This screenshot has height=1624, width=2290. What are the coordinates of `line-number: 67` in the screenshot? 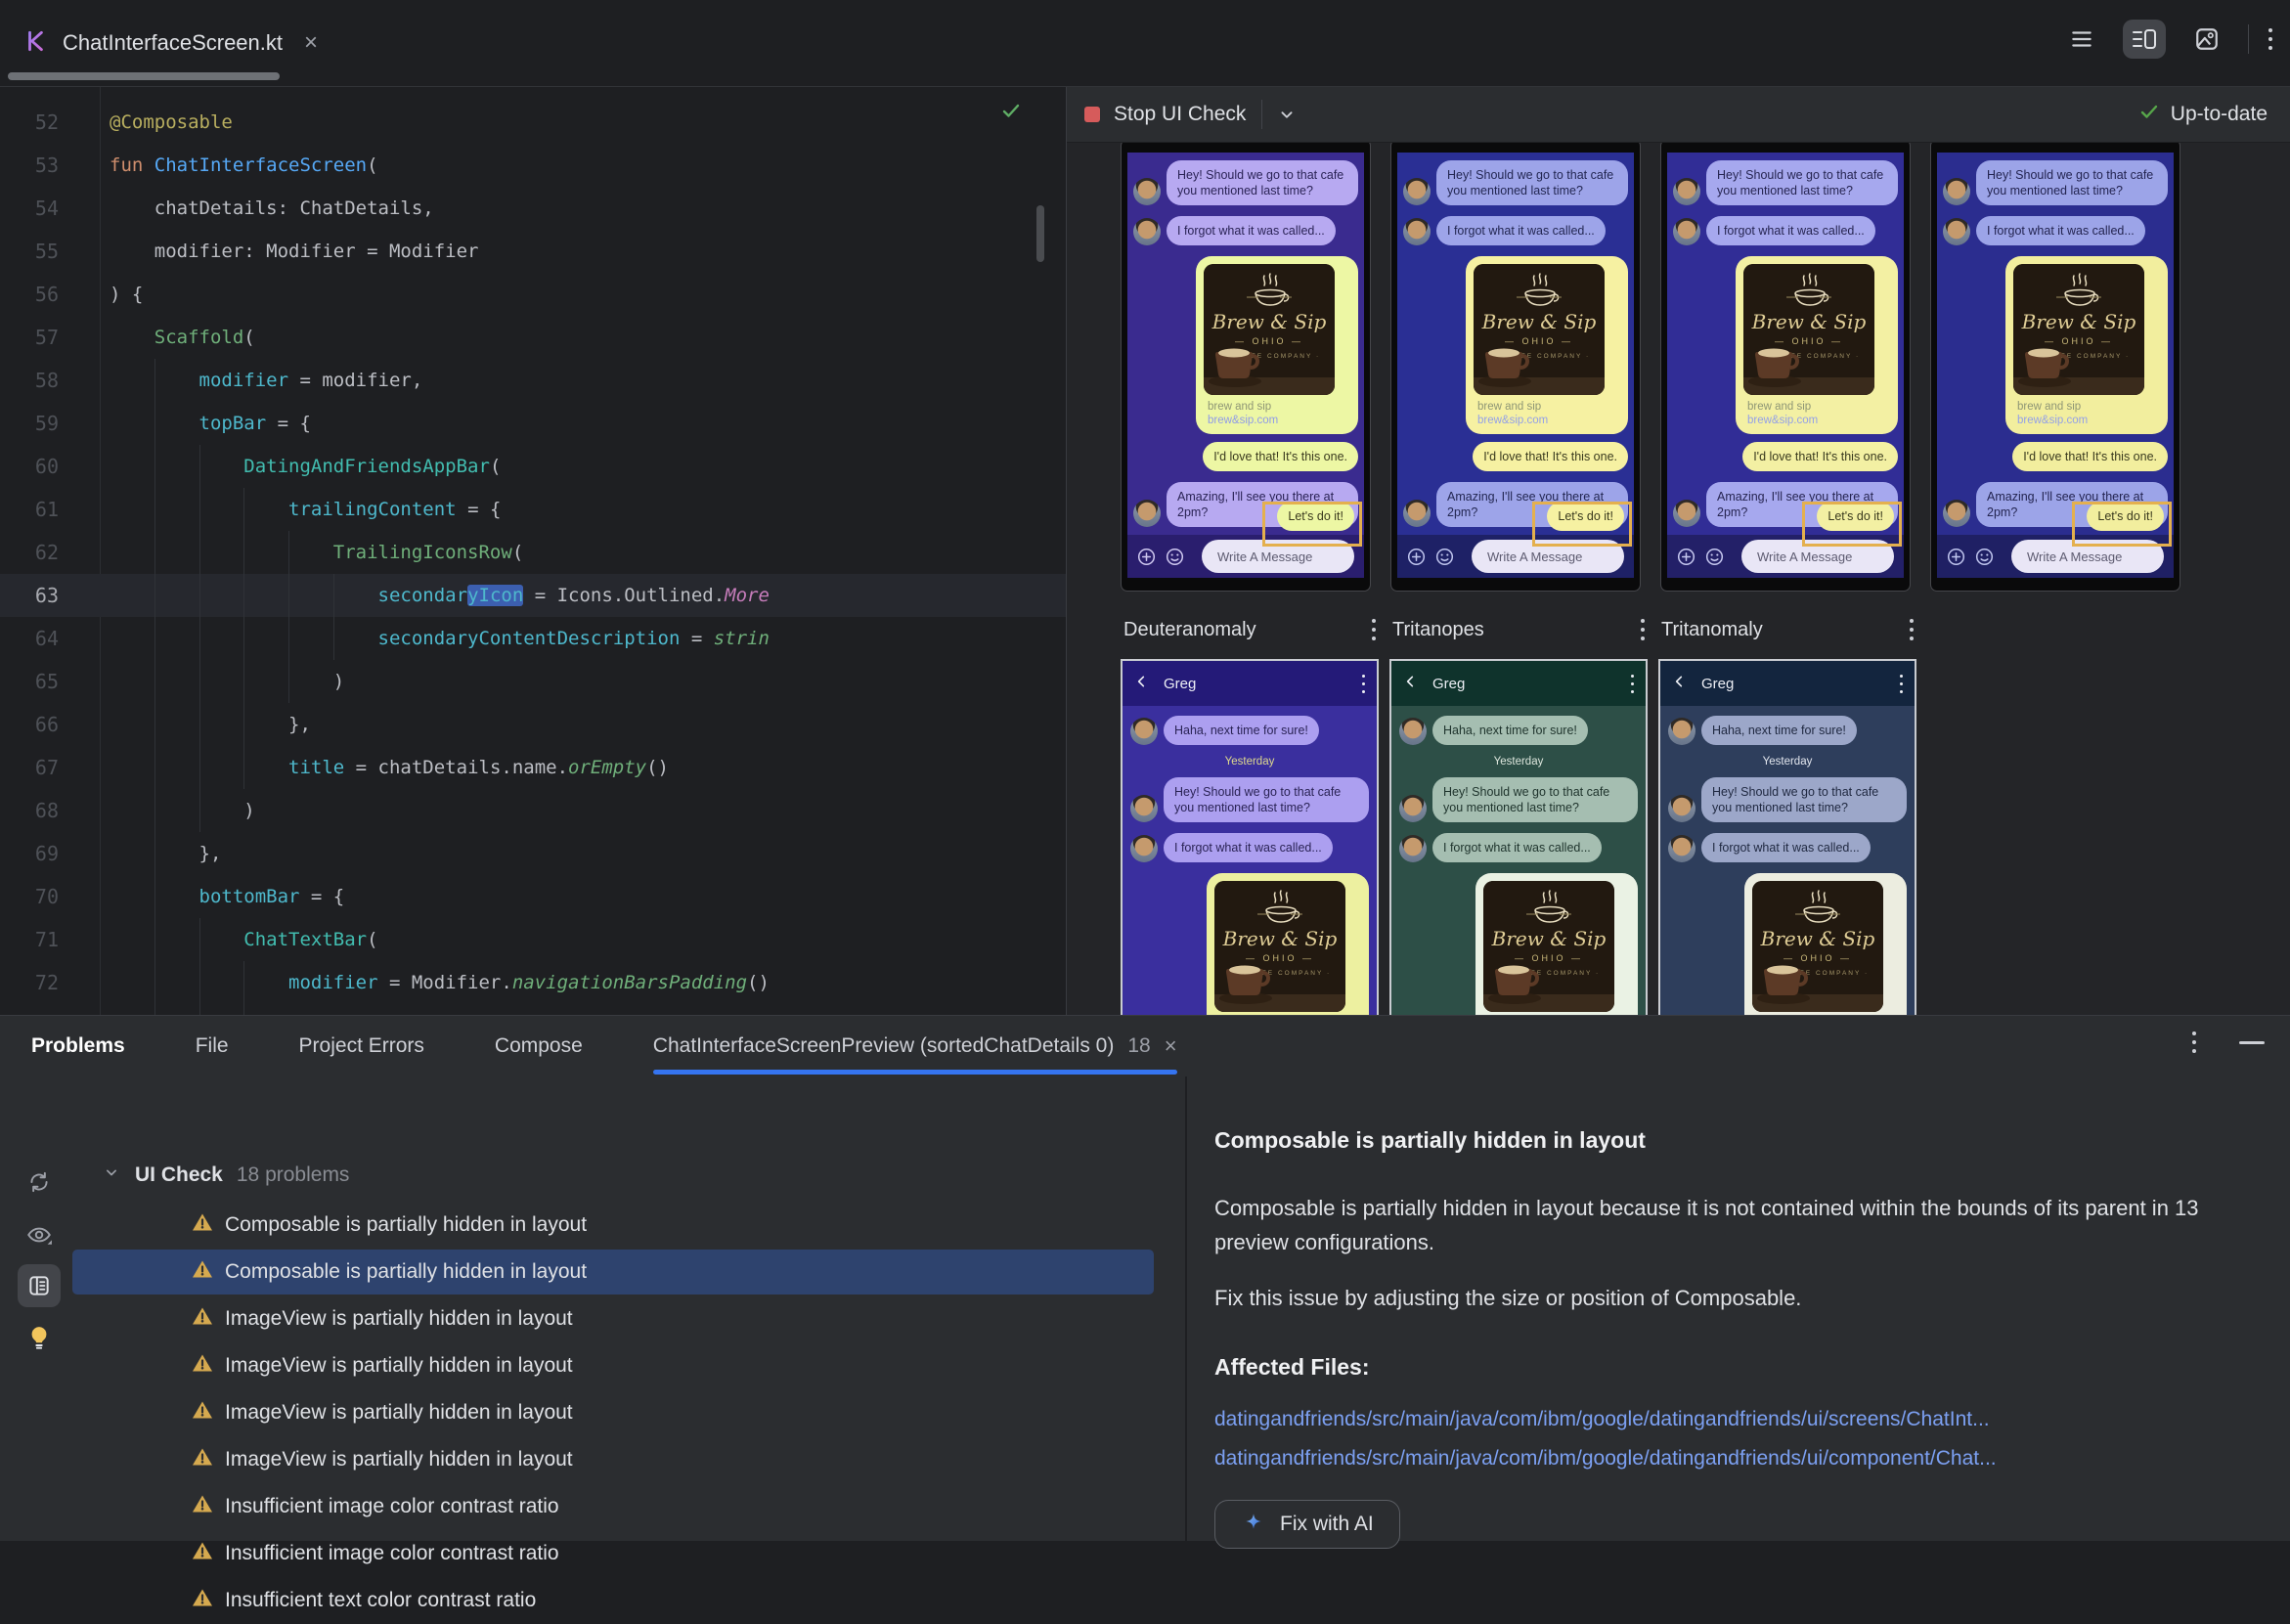 It's located at (29, 768).